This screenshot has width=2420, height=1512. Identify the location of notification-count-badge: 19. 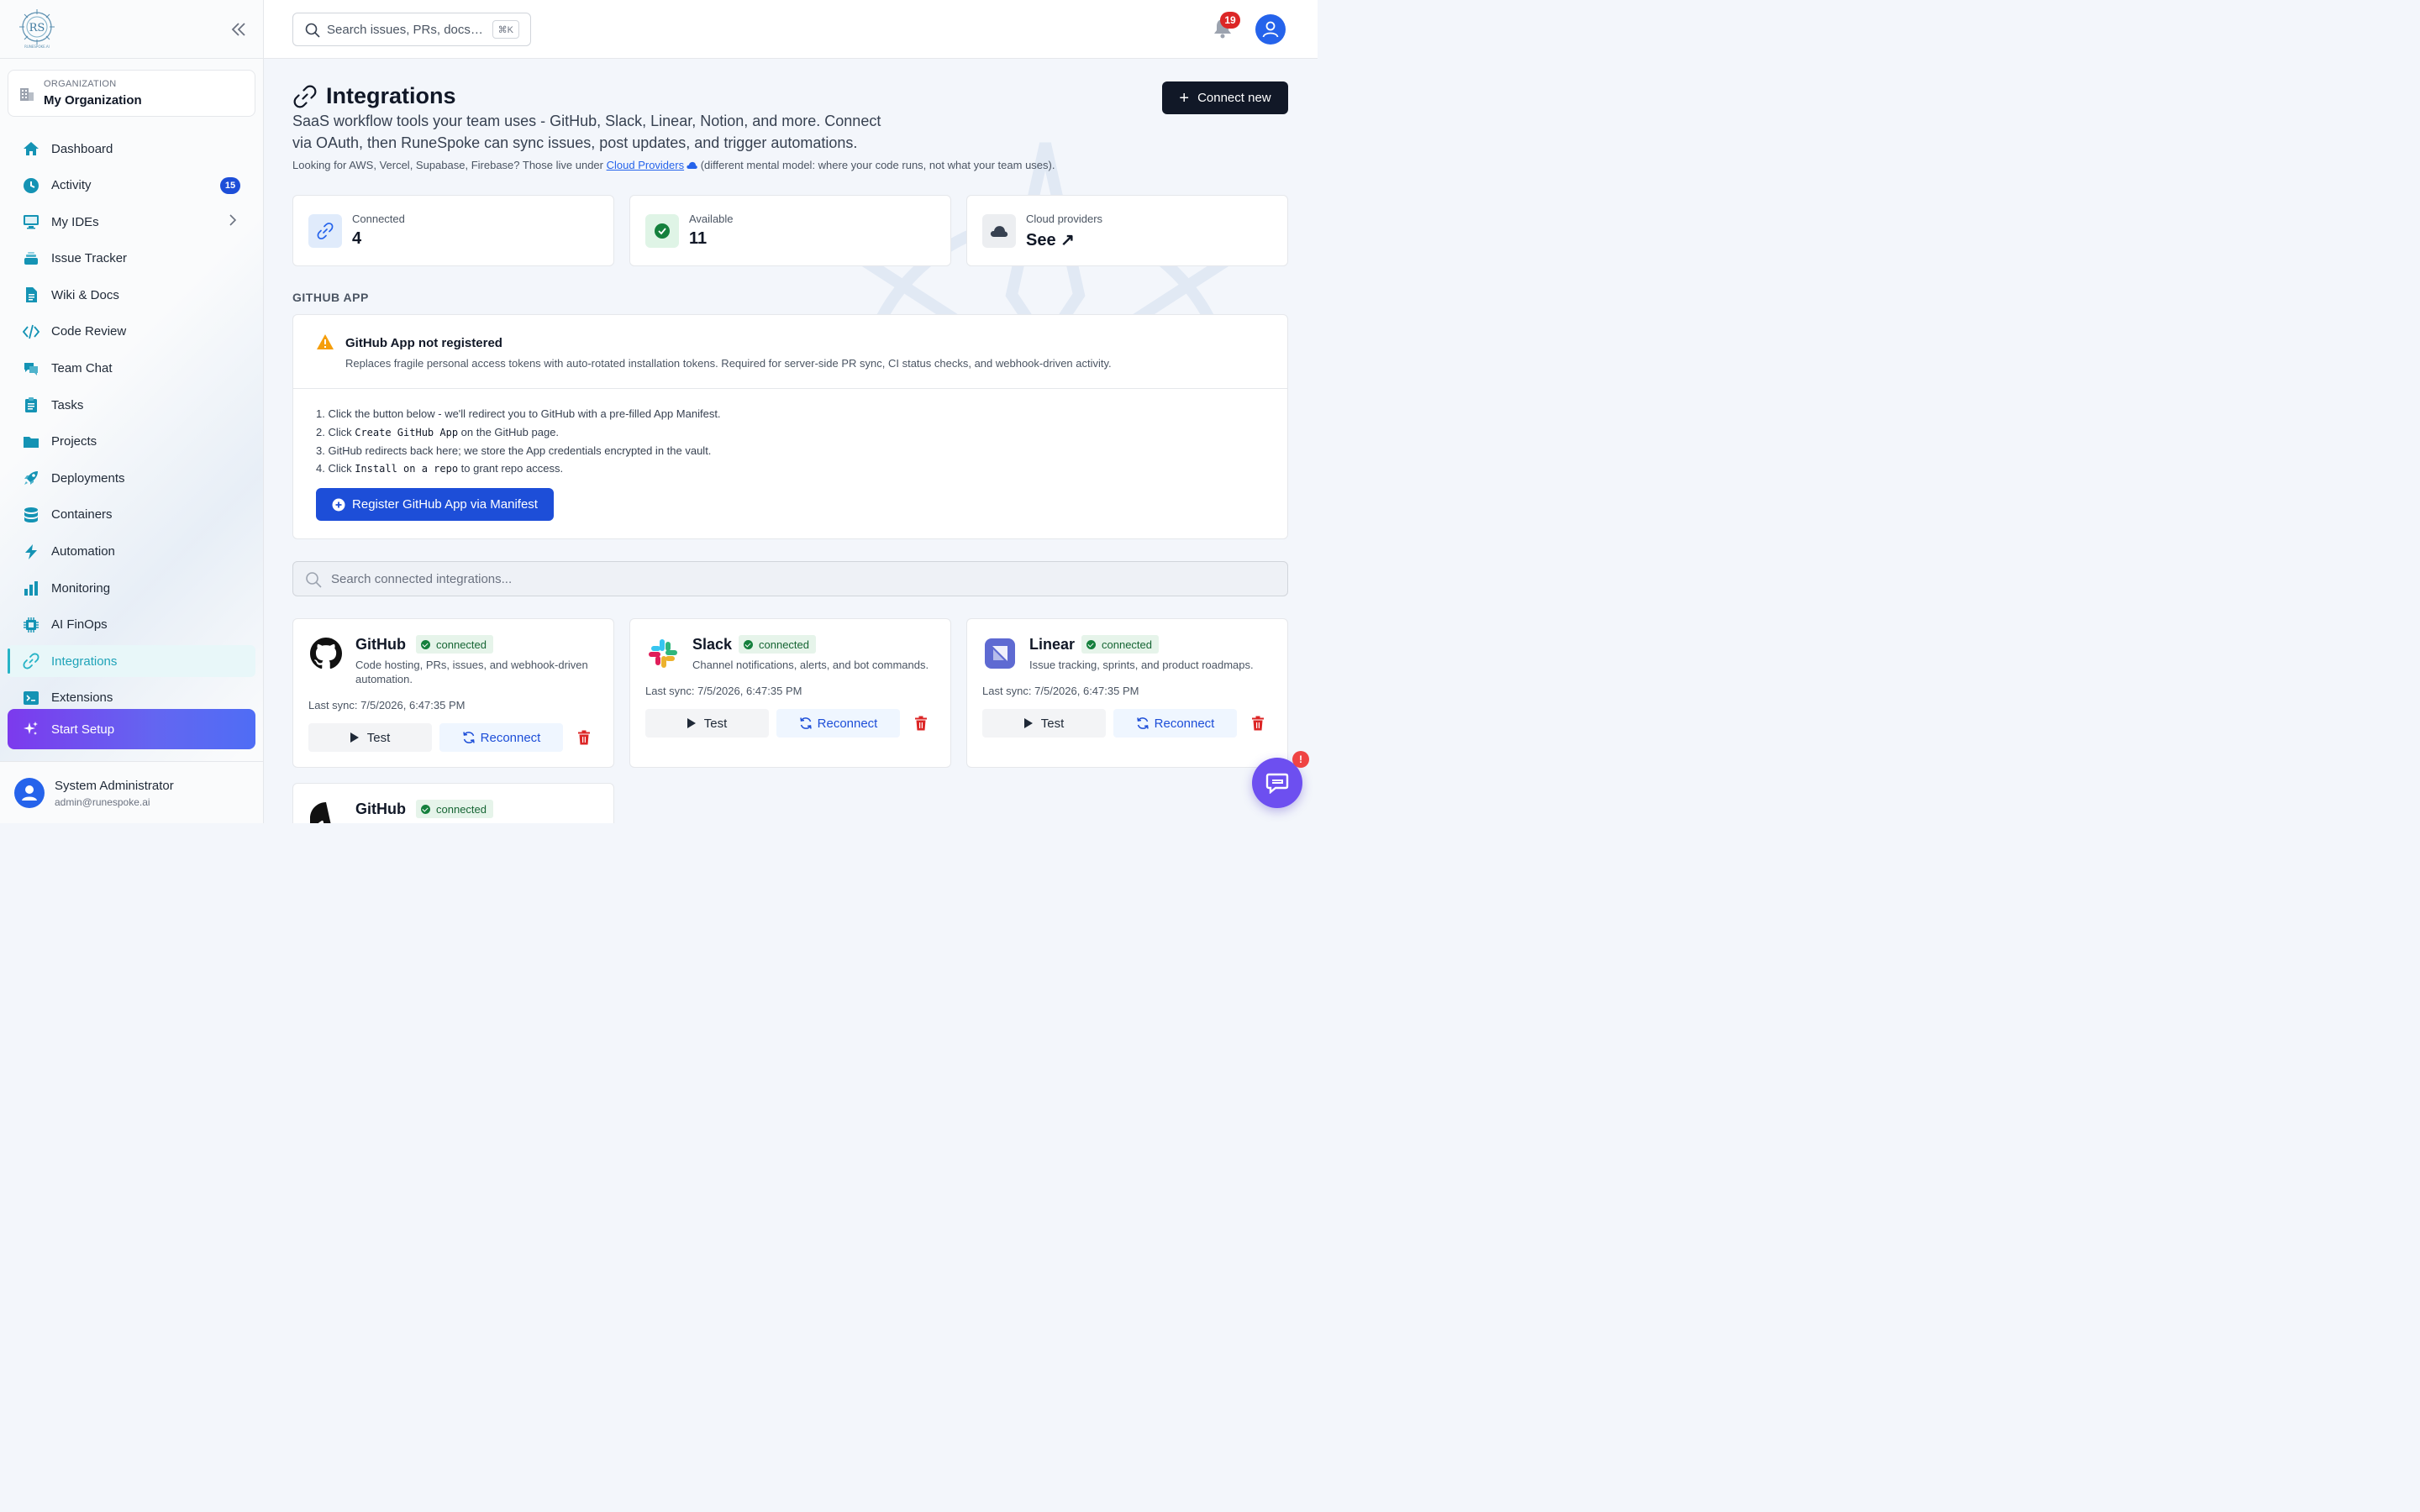
(1230, 20).